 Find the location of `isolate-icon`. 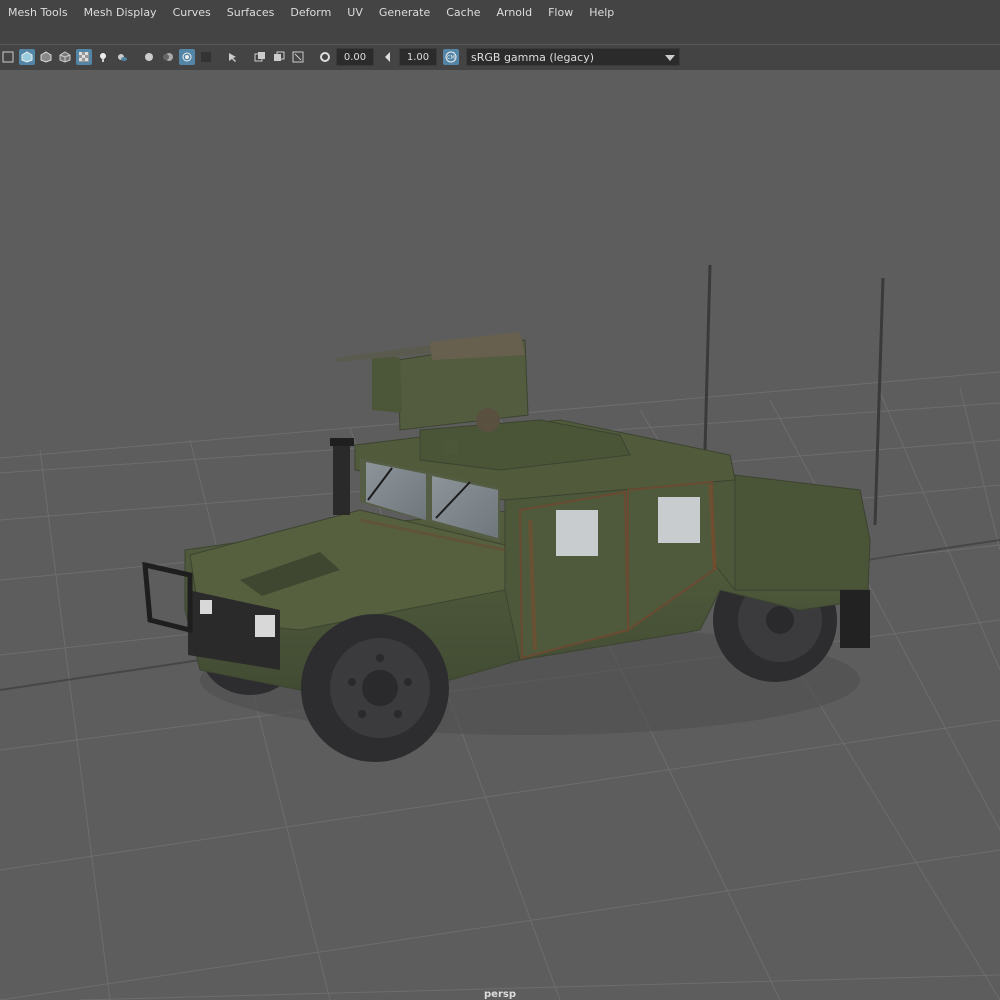

isolate-icon is located at coordinates (187, 57).